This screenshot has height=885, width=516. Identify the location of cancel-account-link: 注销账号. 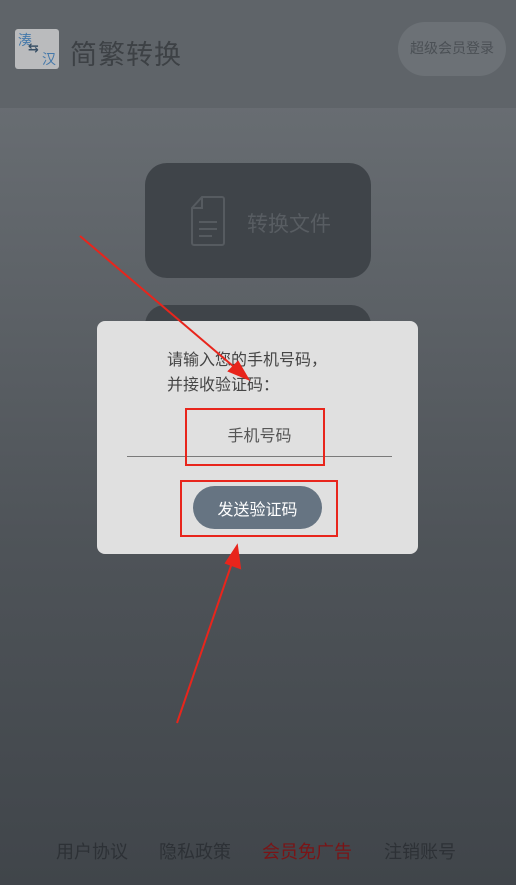
(420, 851).